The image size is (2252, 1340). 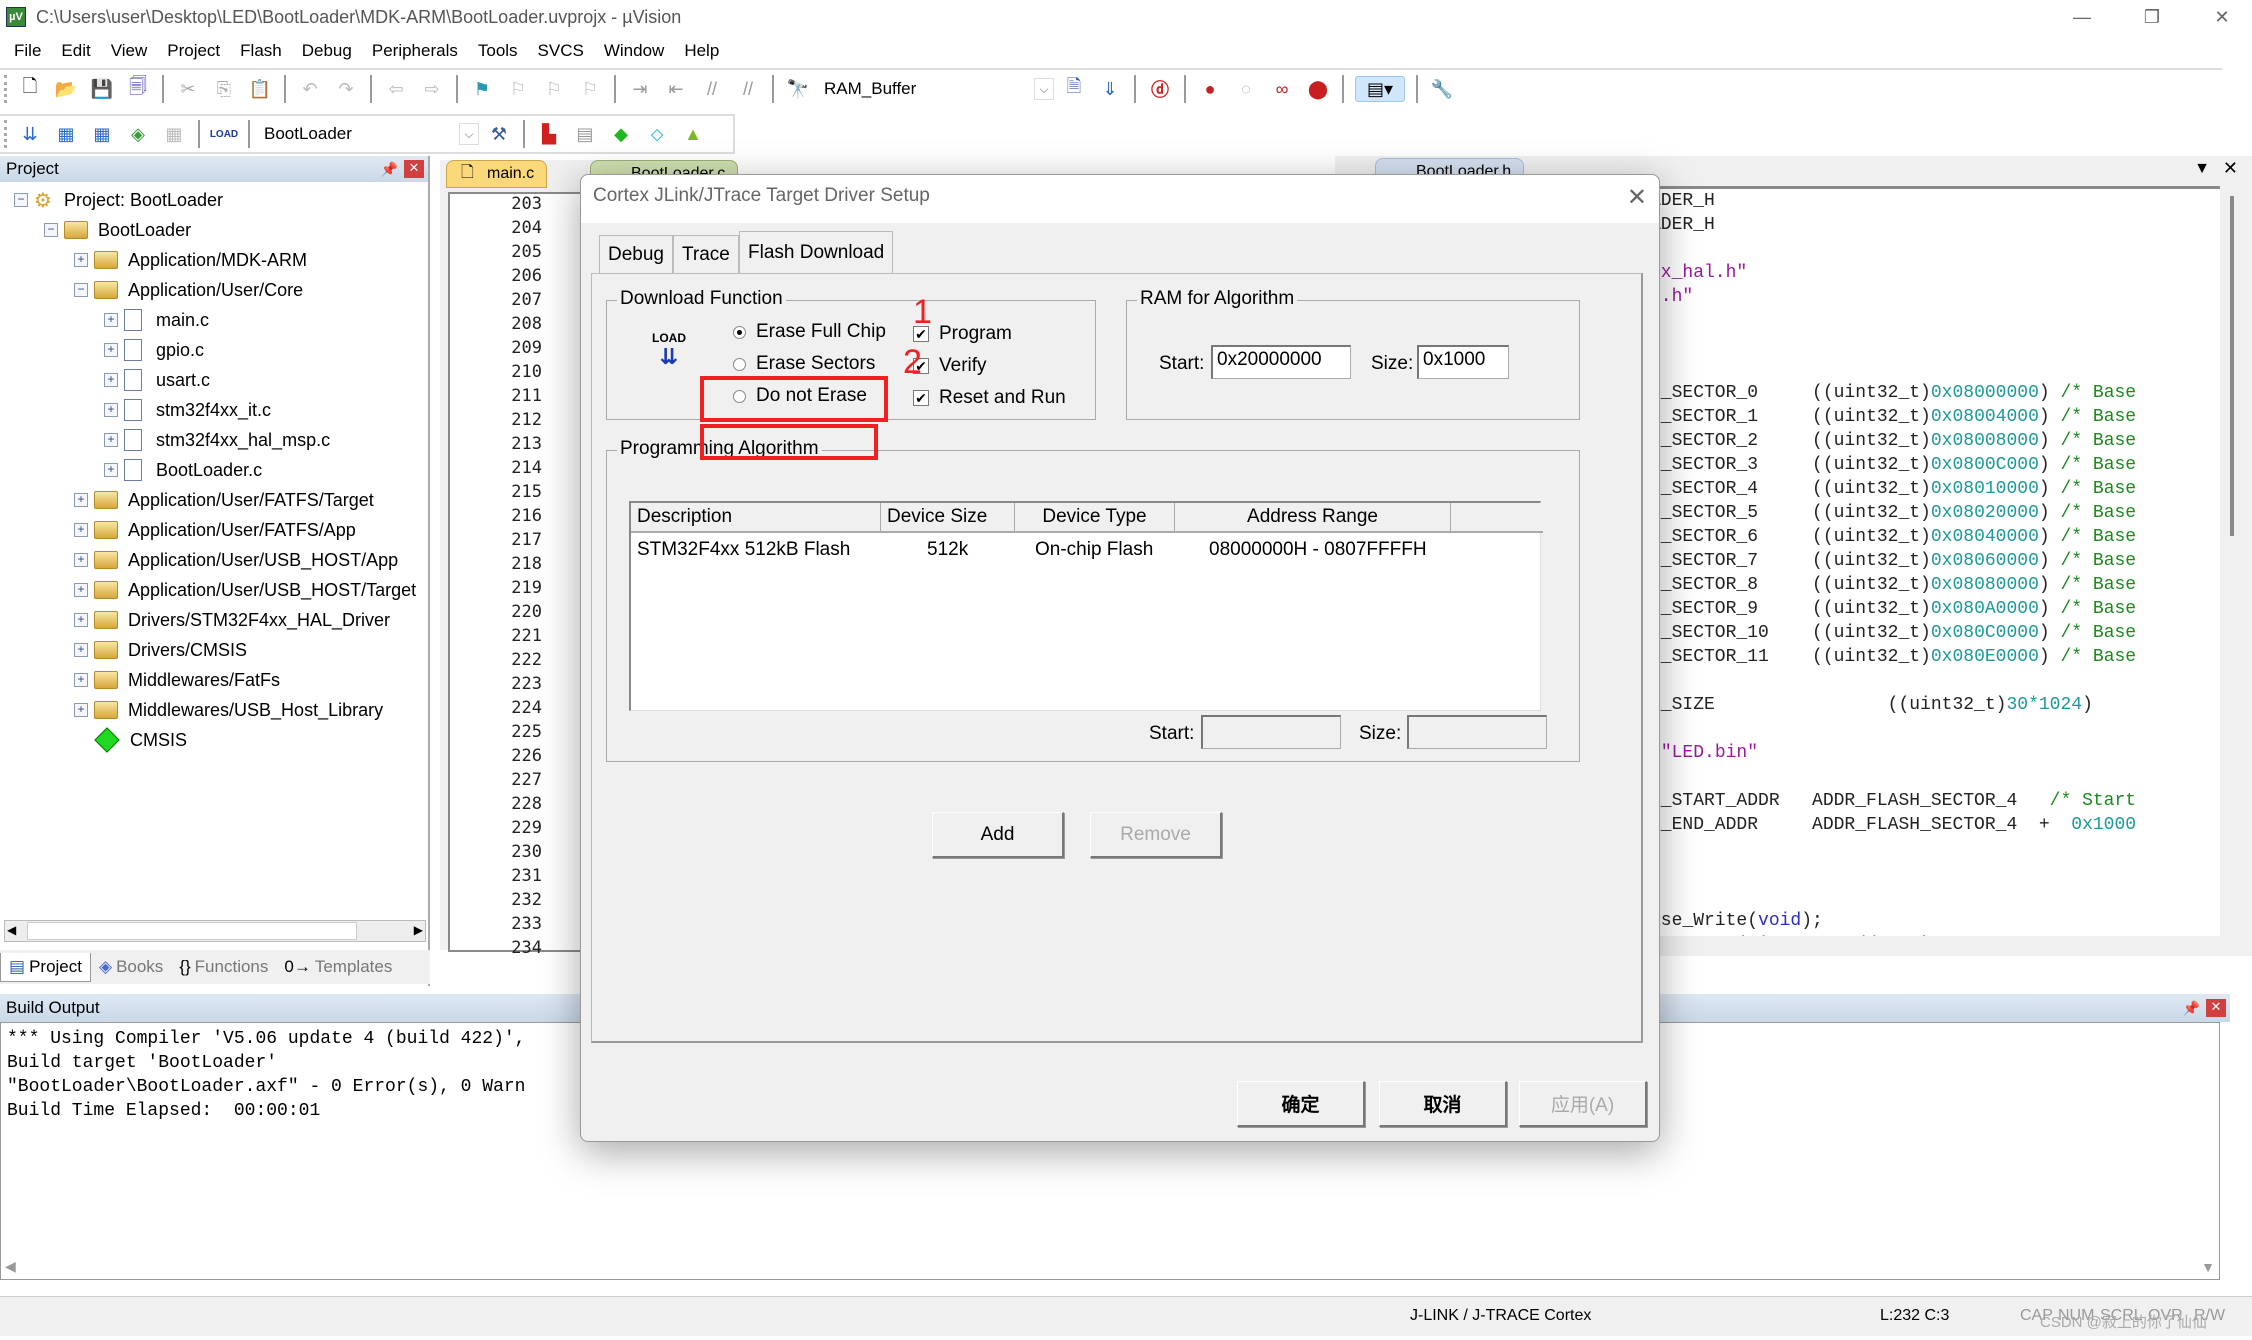 I want to click on nav-back-icon: ⇦, so click(x=396, y=89).